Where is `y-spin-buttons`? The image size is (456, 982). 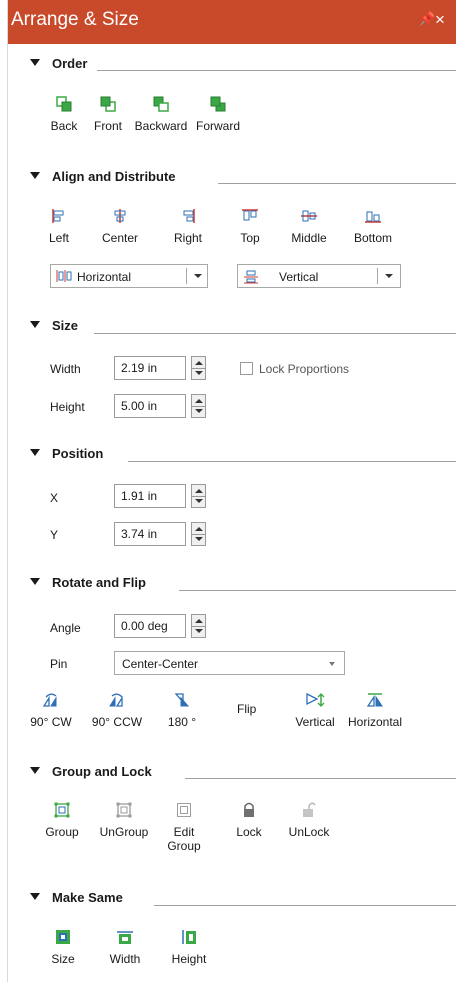
y-spin-buttons is located at coordinates (198, 534).